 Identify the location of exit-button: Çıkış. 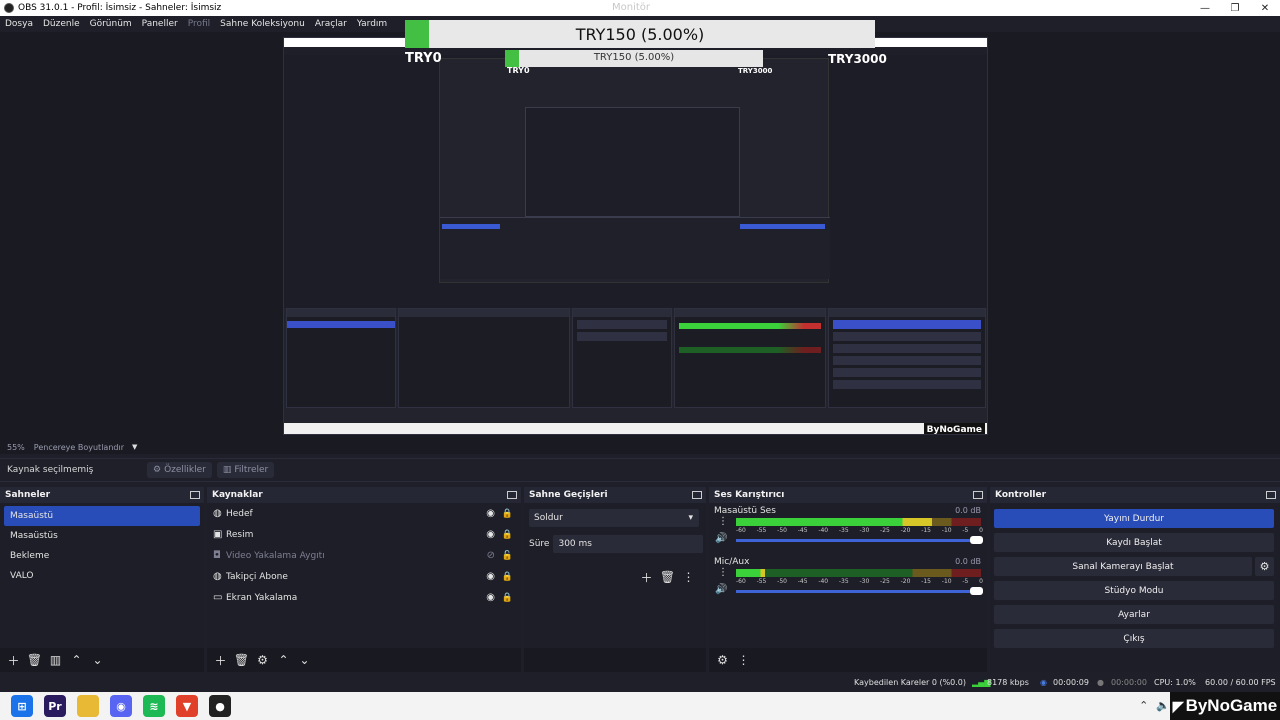
(1134, 638).